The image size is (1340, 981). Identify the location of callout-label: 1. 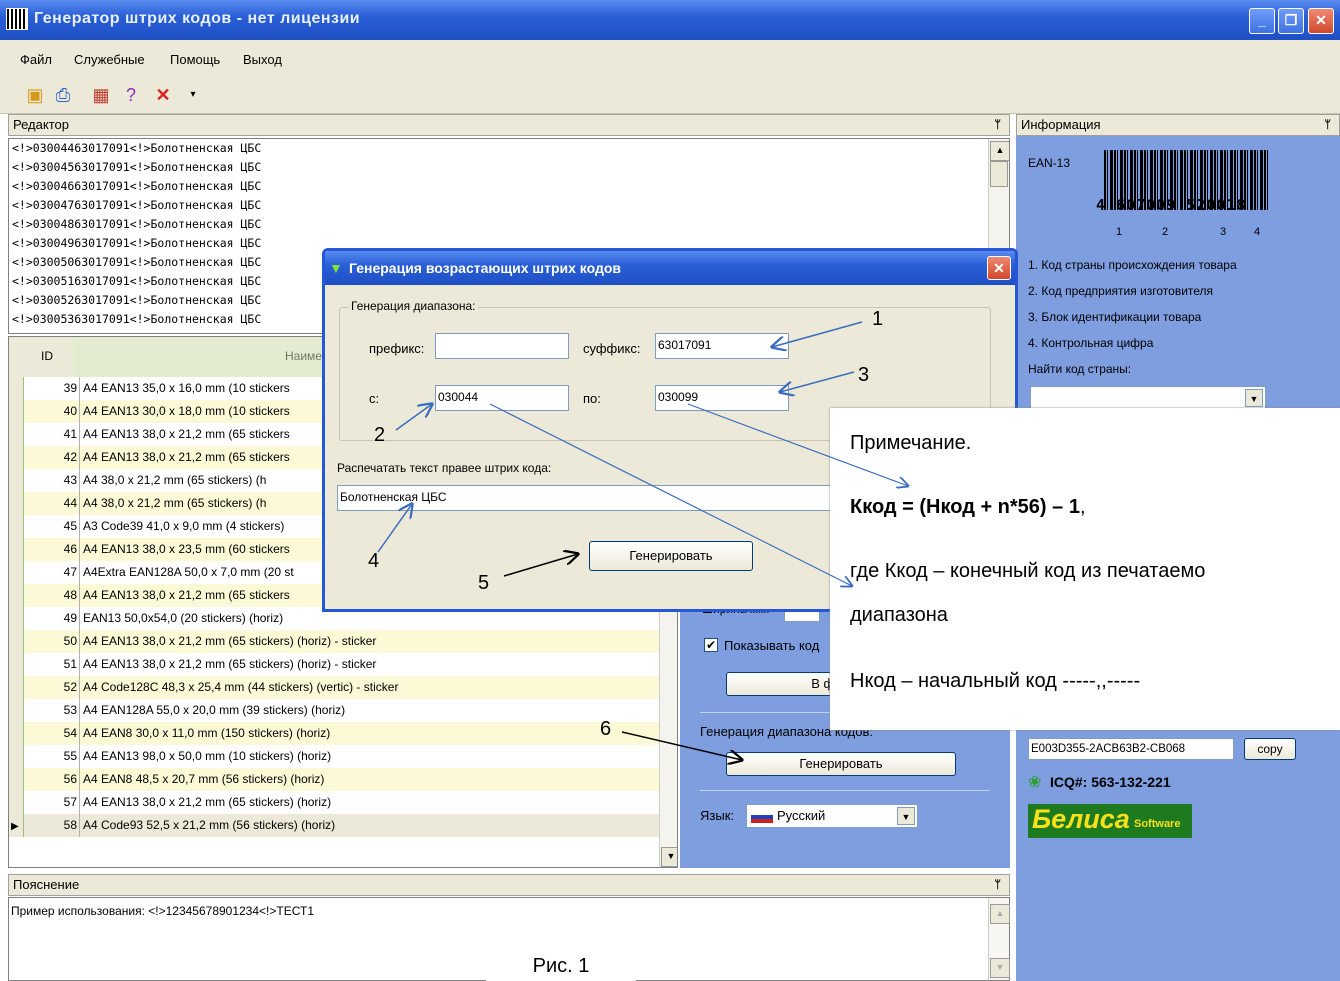
(878, 319).